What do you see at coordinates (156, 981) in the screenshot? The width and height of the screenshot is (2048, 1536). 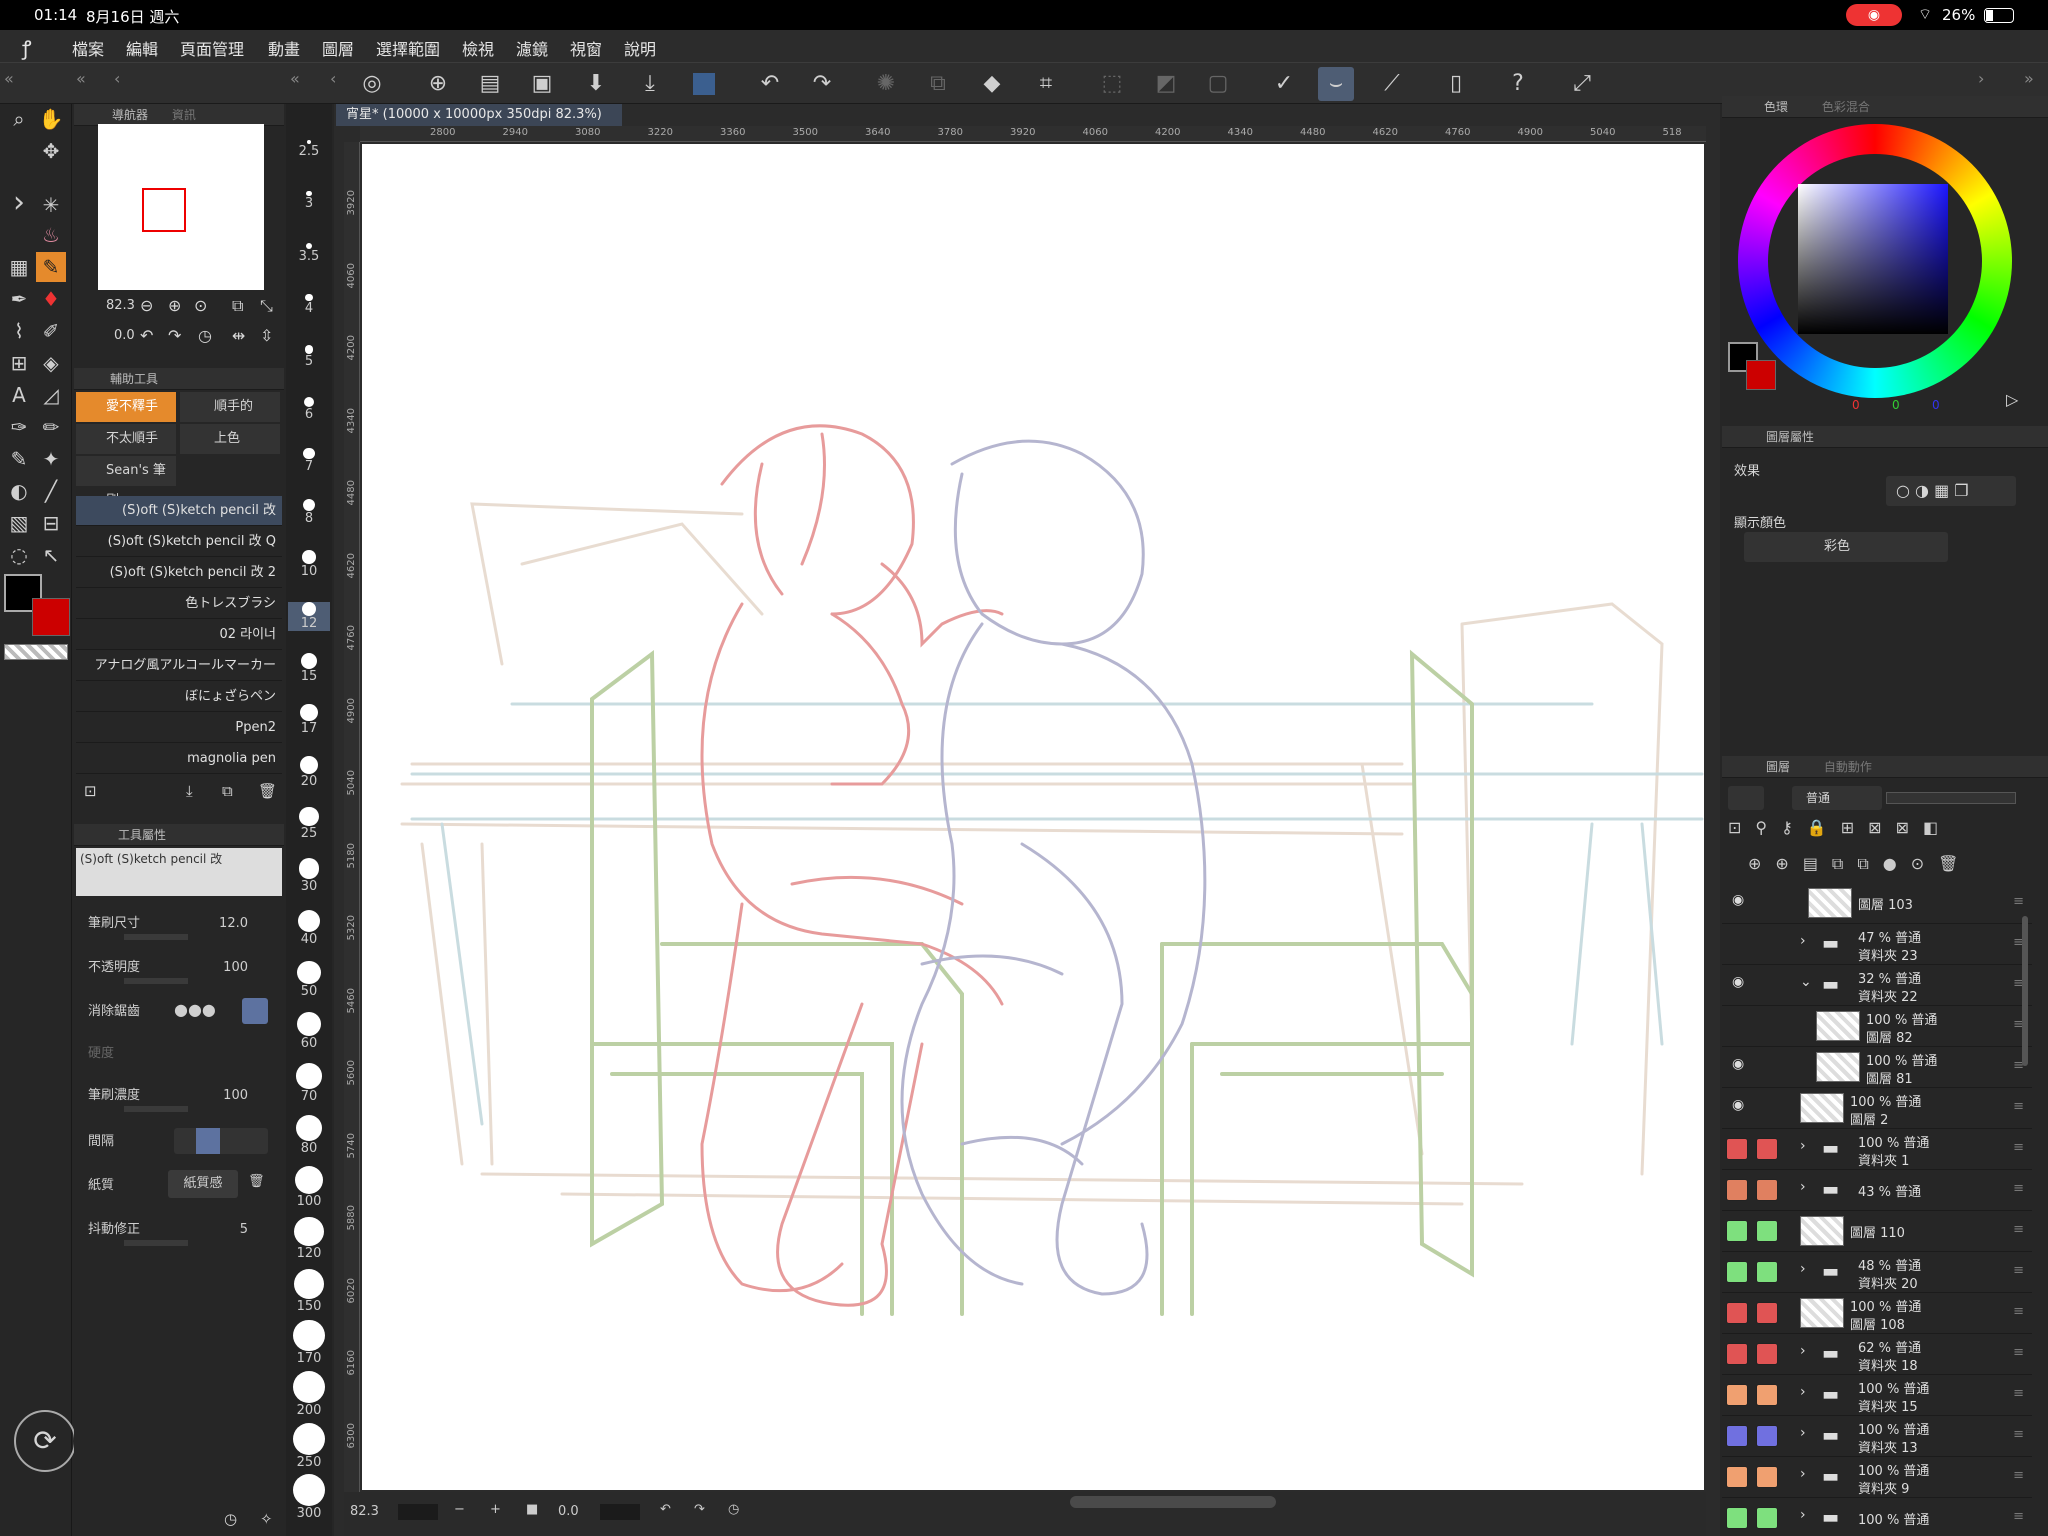 I see `opacity-slider` at bounding box center [156, 981].